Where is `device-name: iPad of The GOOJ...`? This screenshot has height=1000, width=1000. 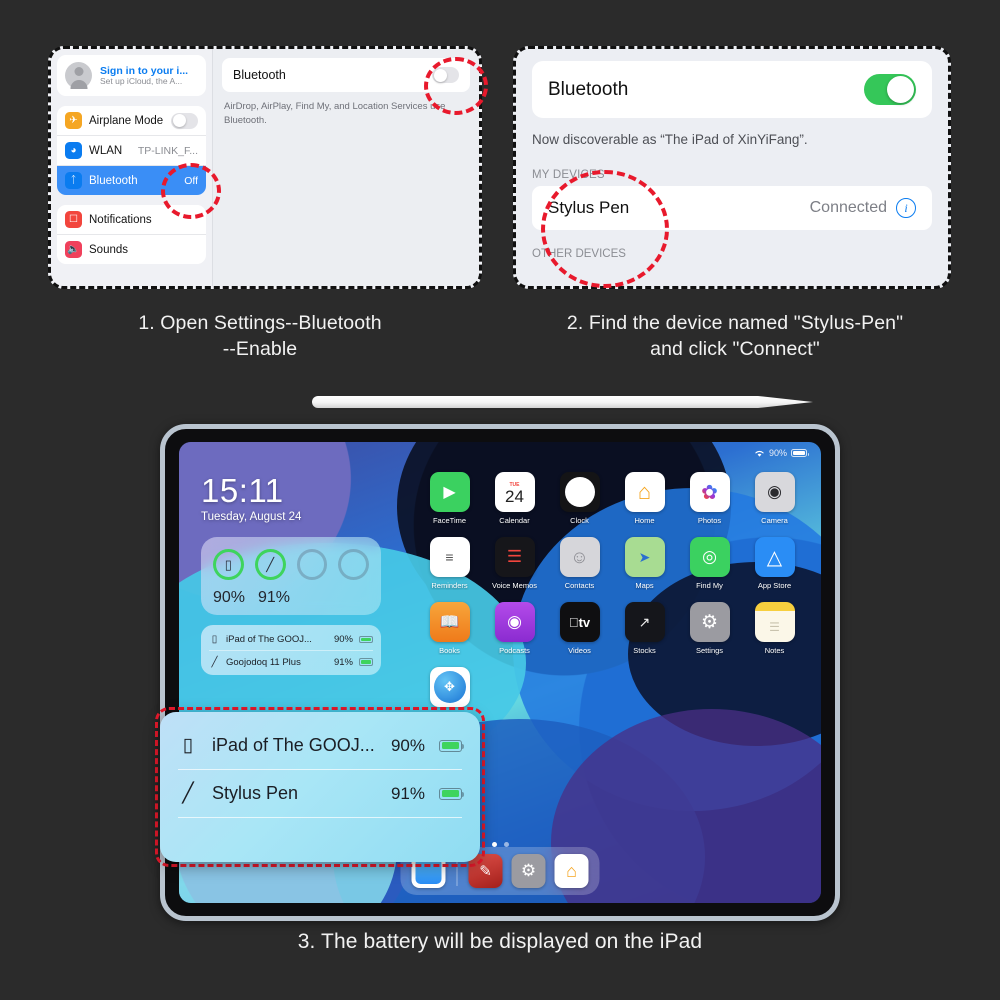 device-name: iPad of The GOOJ... is located at coordinates (293, 745).